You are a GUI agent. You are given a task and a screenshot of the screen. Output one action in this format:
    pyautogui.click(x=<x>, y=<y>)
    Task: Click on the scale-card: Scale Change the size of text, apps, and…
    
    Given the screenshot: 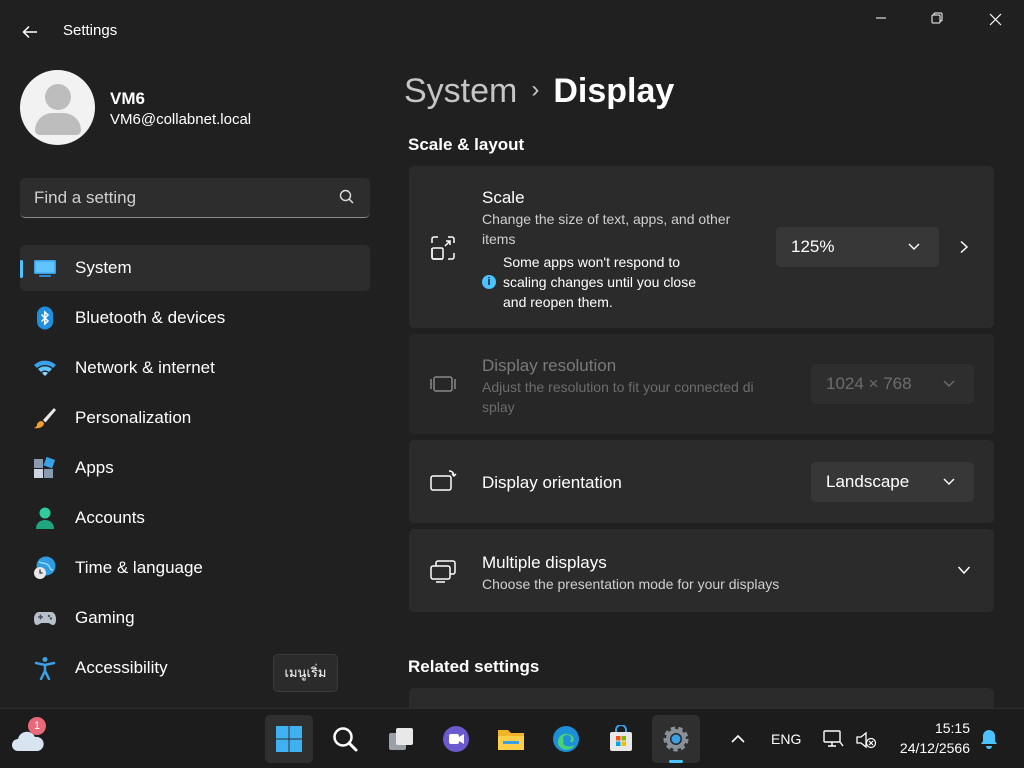 What is the action you would take?
    pyautogui.click(x=701, y=247)
    